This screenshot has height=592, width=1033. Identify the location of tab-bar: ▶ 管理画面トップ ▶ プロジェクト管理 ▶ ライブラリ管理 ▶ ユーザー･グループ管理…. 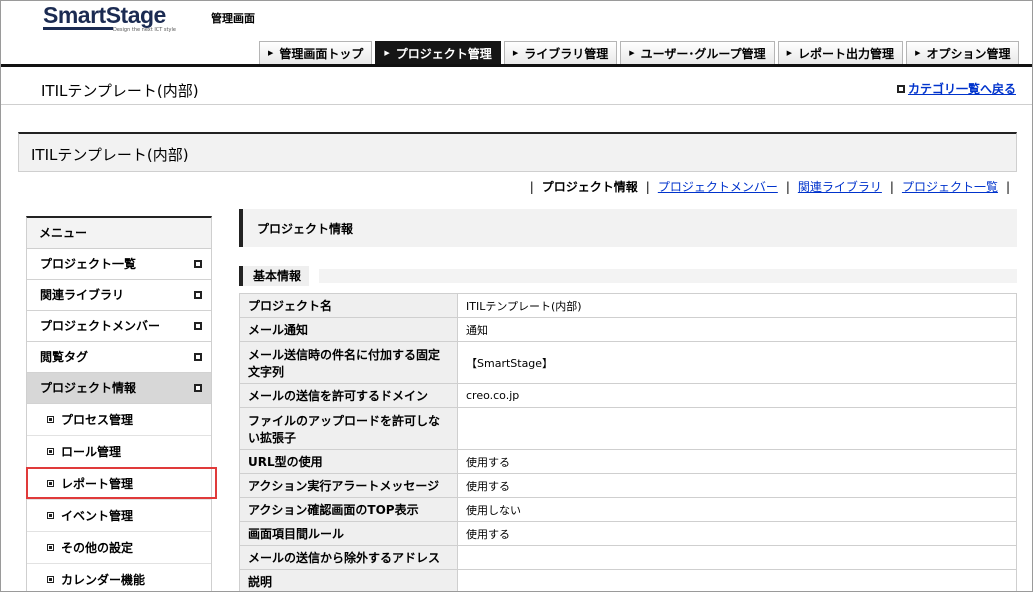
(516, 54).